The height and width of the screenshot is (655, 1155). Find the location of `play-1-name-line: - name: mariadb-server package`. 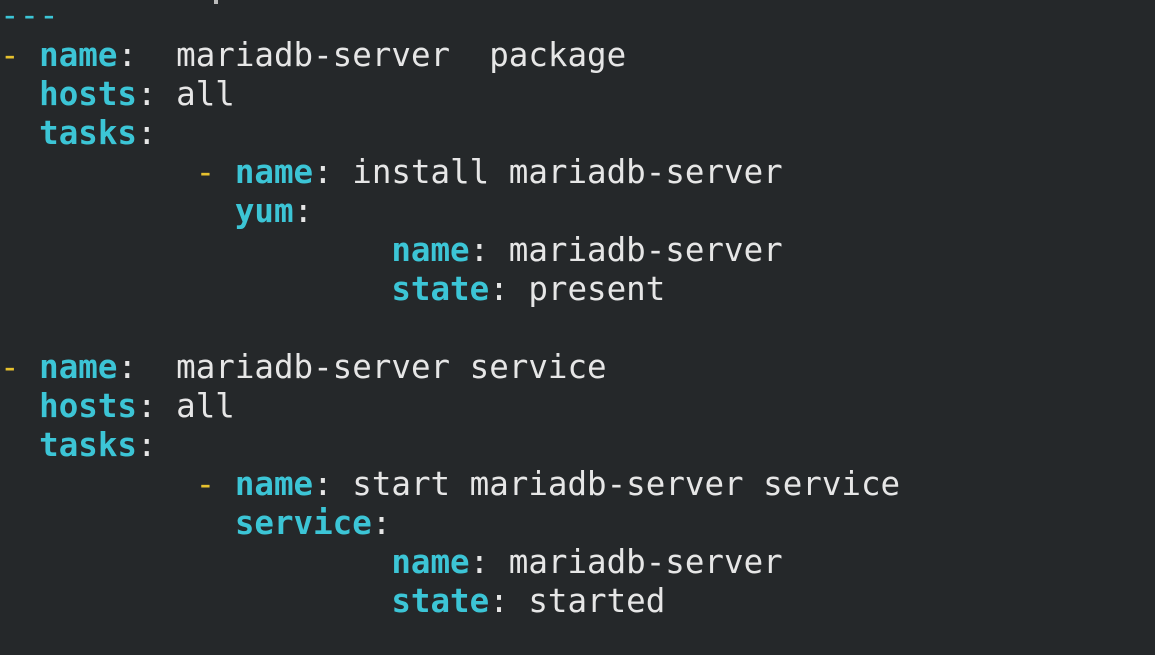

play-1-name-line: - name: mariadb-server package is located at coordinates (313, 55).